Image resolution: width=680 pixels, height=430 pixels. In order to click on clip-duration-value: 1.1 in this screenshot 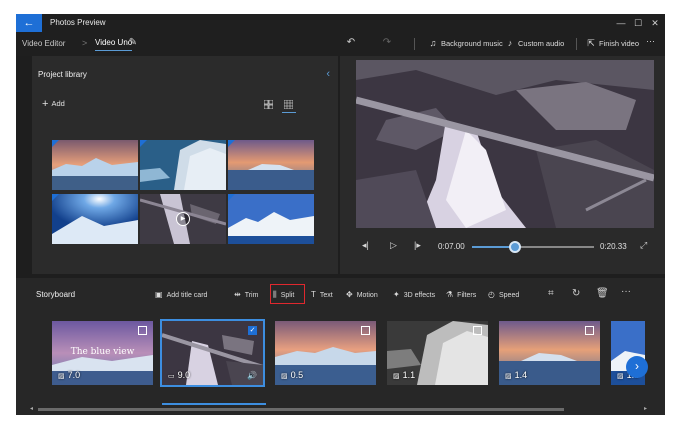, I will do `click(409, 375)`.